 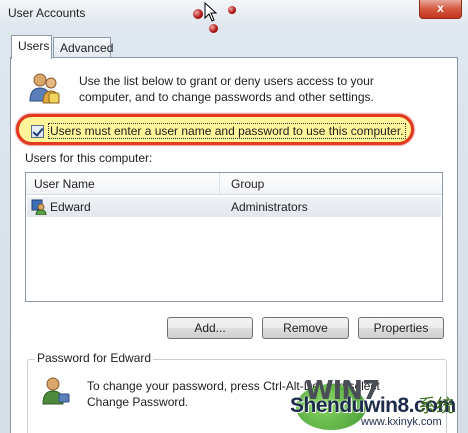 What do you see at coordinates (39, 207) in the screenshot?
I see `user-icon` at bounding box center [39, 207].